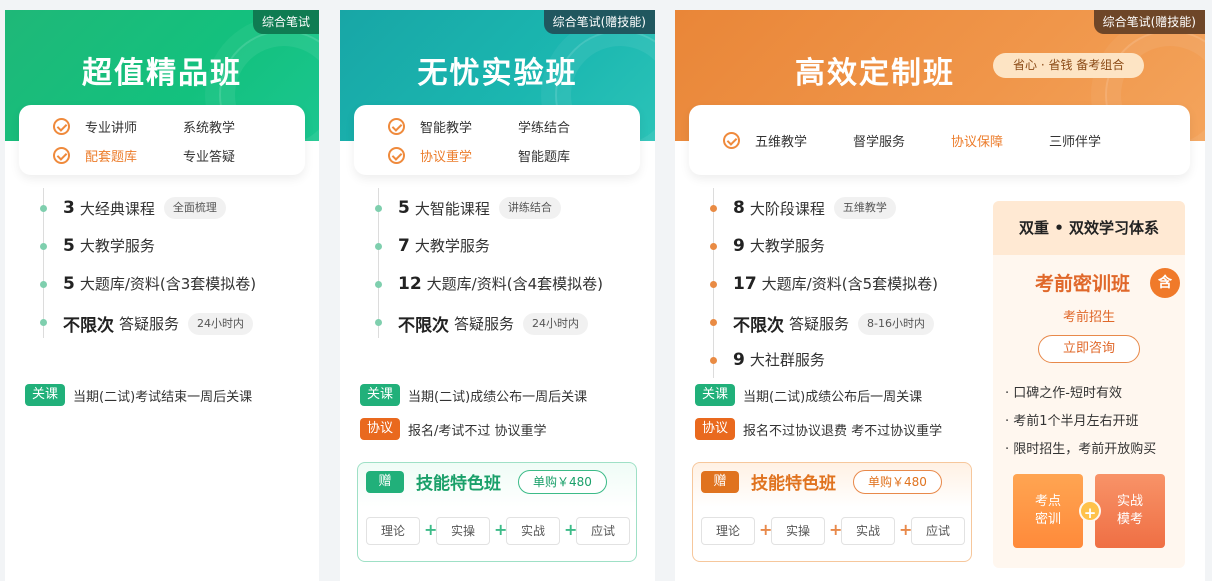  I want to click on service-item: 不限次 答疑服务 8-16小时内, so click(833, 323).